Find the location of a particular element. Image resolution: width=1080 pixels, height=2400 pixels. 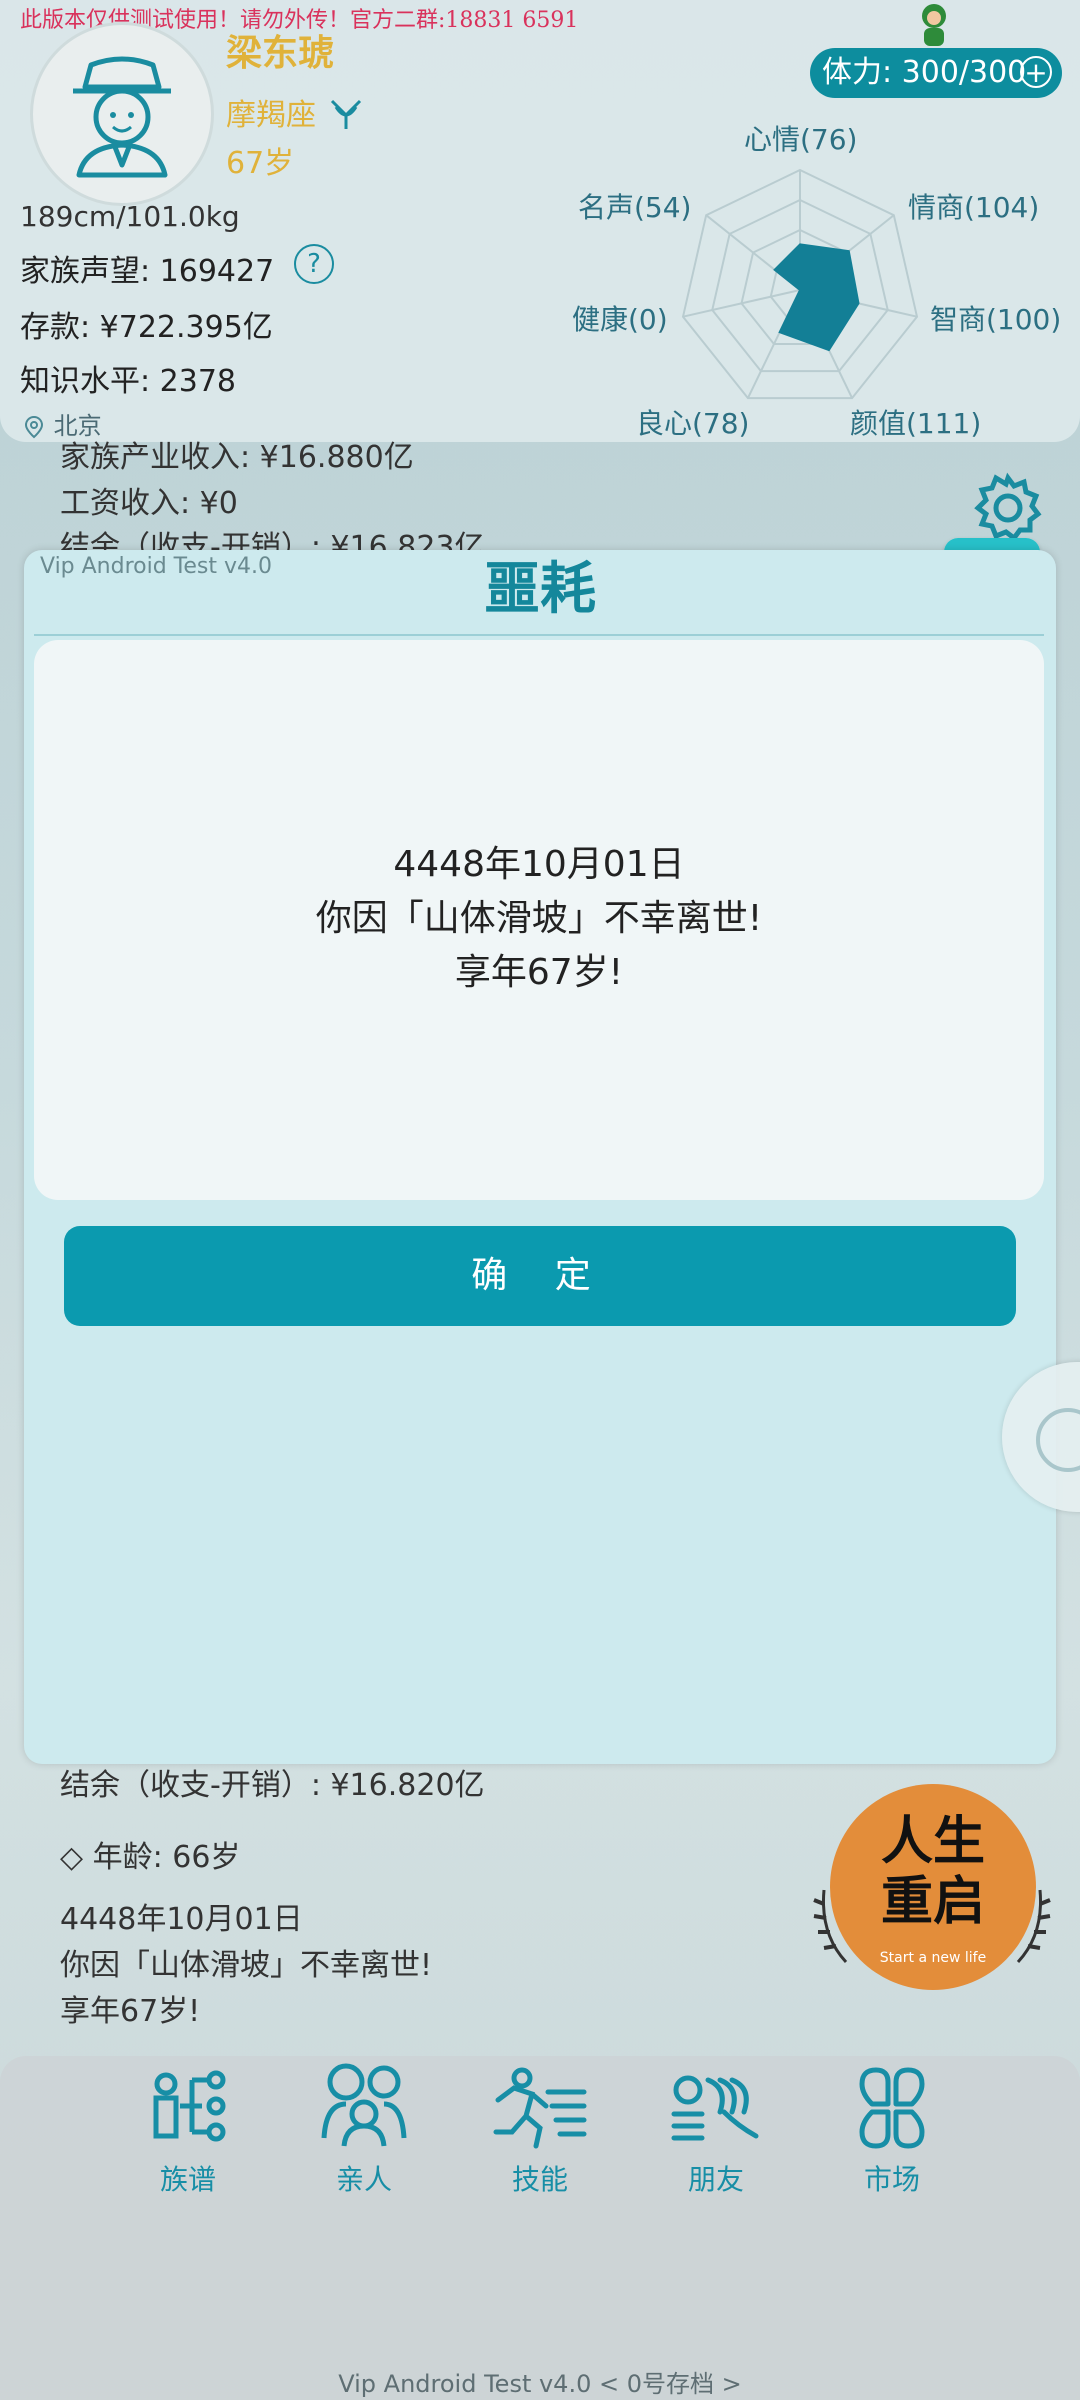

knowledge-level: 知识水平: 2378 is located at coordinates (128, 381).